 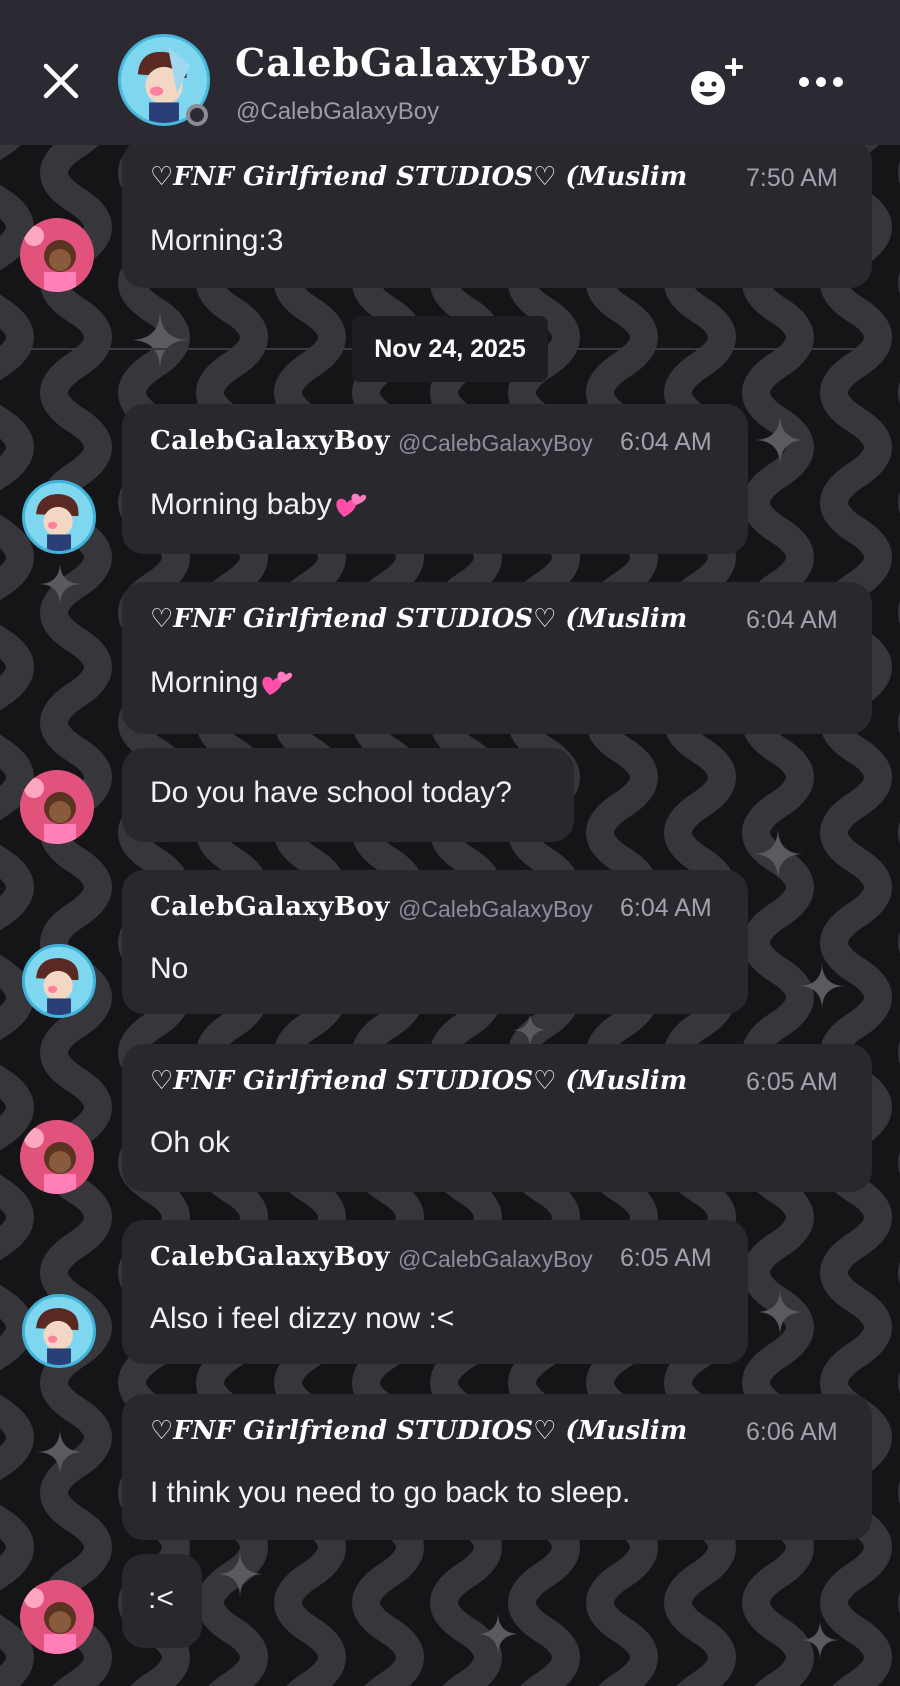 I want to click on message-text: Do you have school today?, so click(x=331, y=792).